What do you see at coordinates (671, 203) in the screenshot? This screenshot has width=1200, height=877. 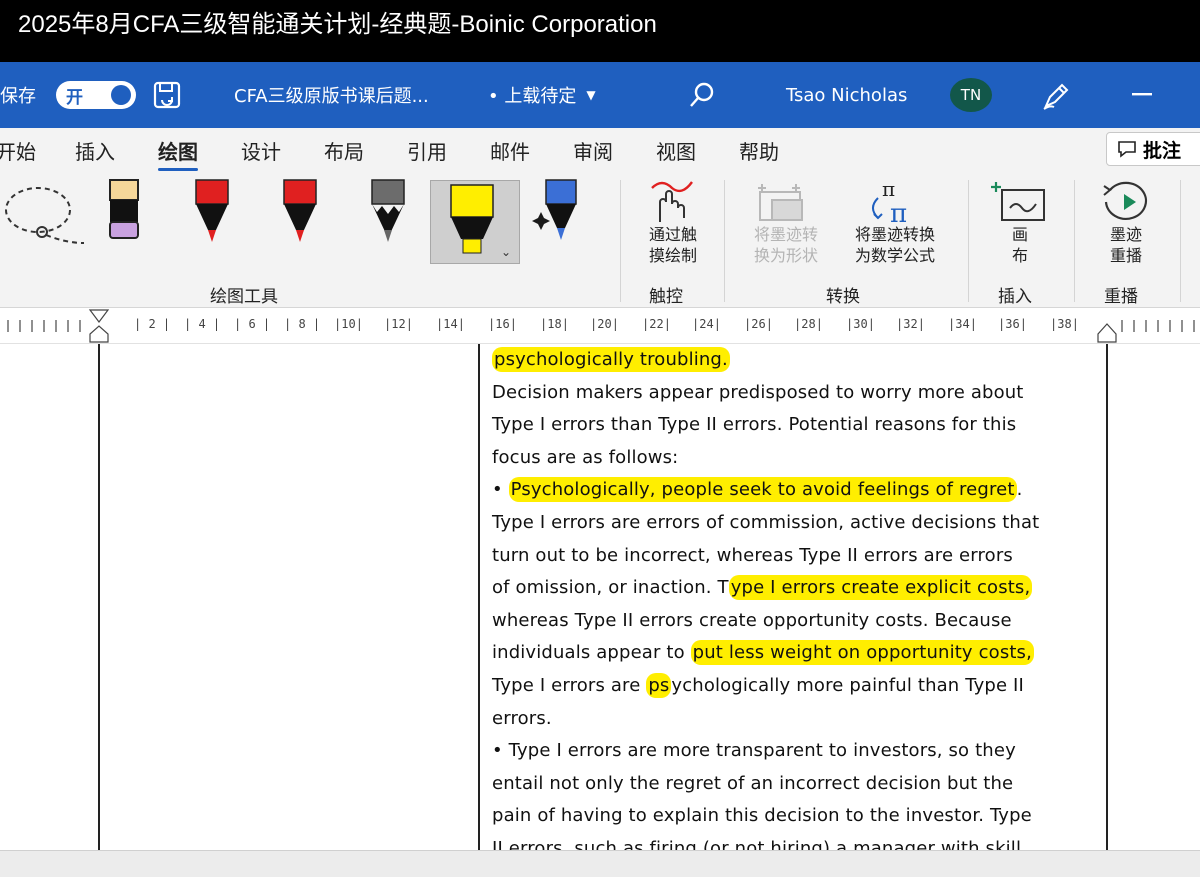 I see `draw-with-touch-icon` at bounding box center [671, 203].